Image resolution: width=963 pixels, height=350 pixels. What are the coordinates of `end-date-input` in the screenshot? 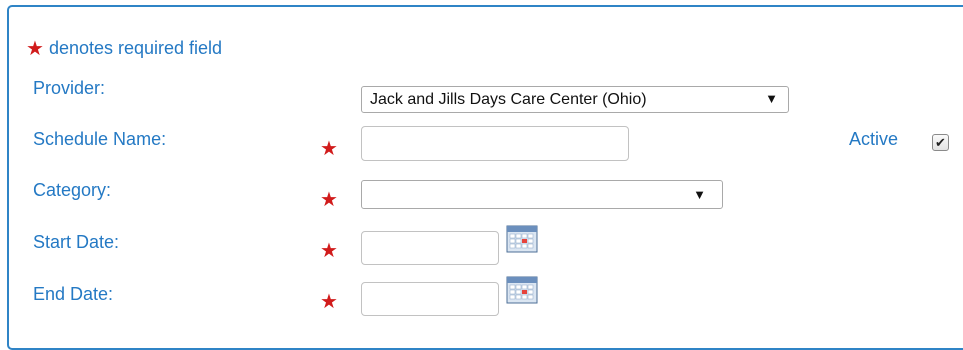 It's located at (430, 299).